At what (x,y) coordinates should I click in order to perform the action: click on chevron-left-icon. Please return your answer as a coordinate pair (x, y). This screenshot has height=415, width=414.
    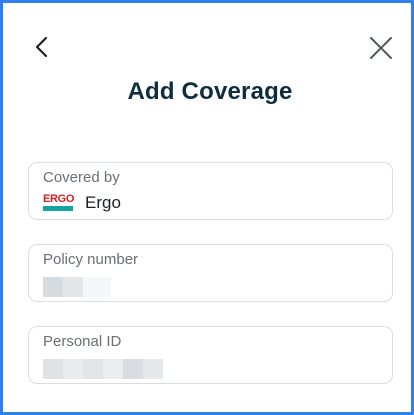
    Looking at the image, I should click on (41, 47).